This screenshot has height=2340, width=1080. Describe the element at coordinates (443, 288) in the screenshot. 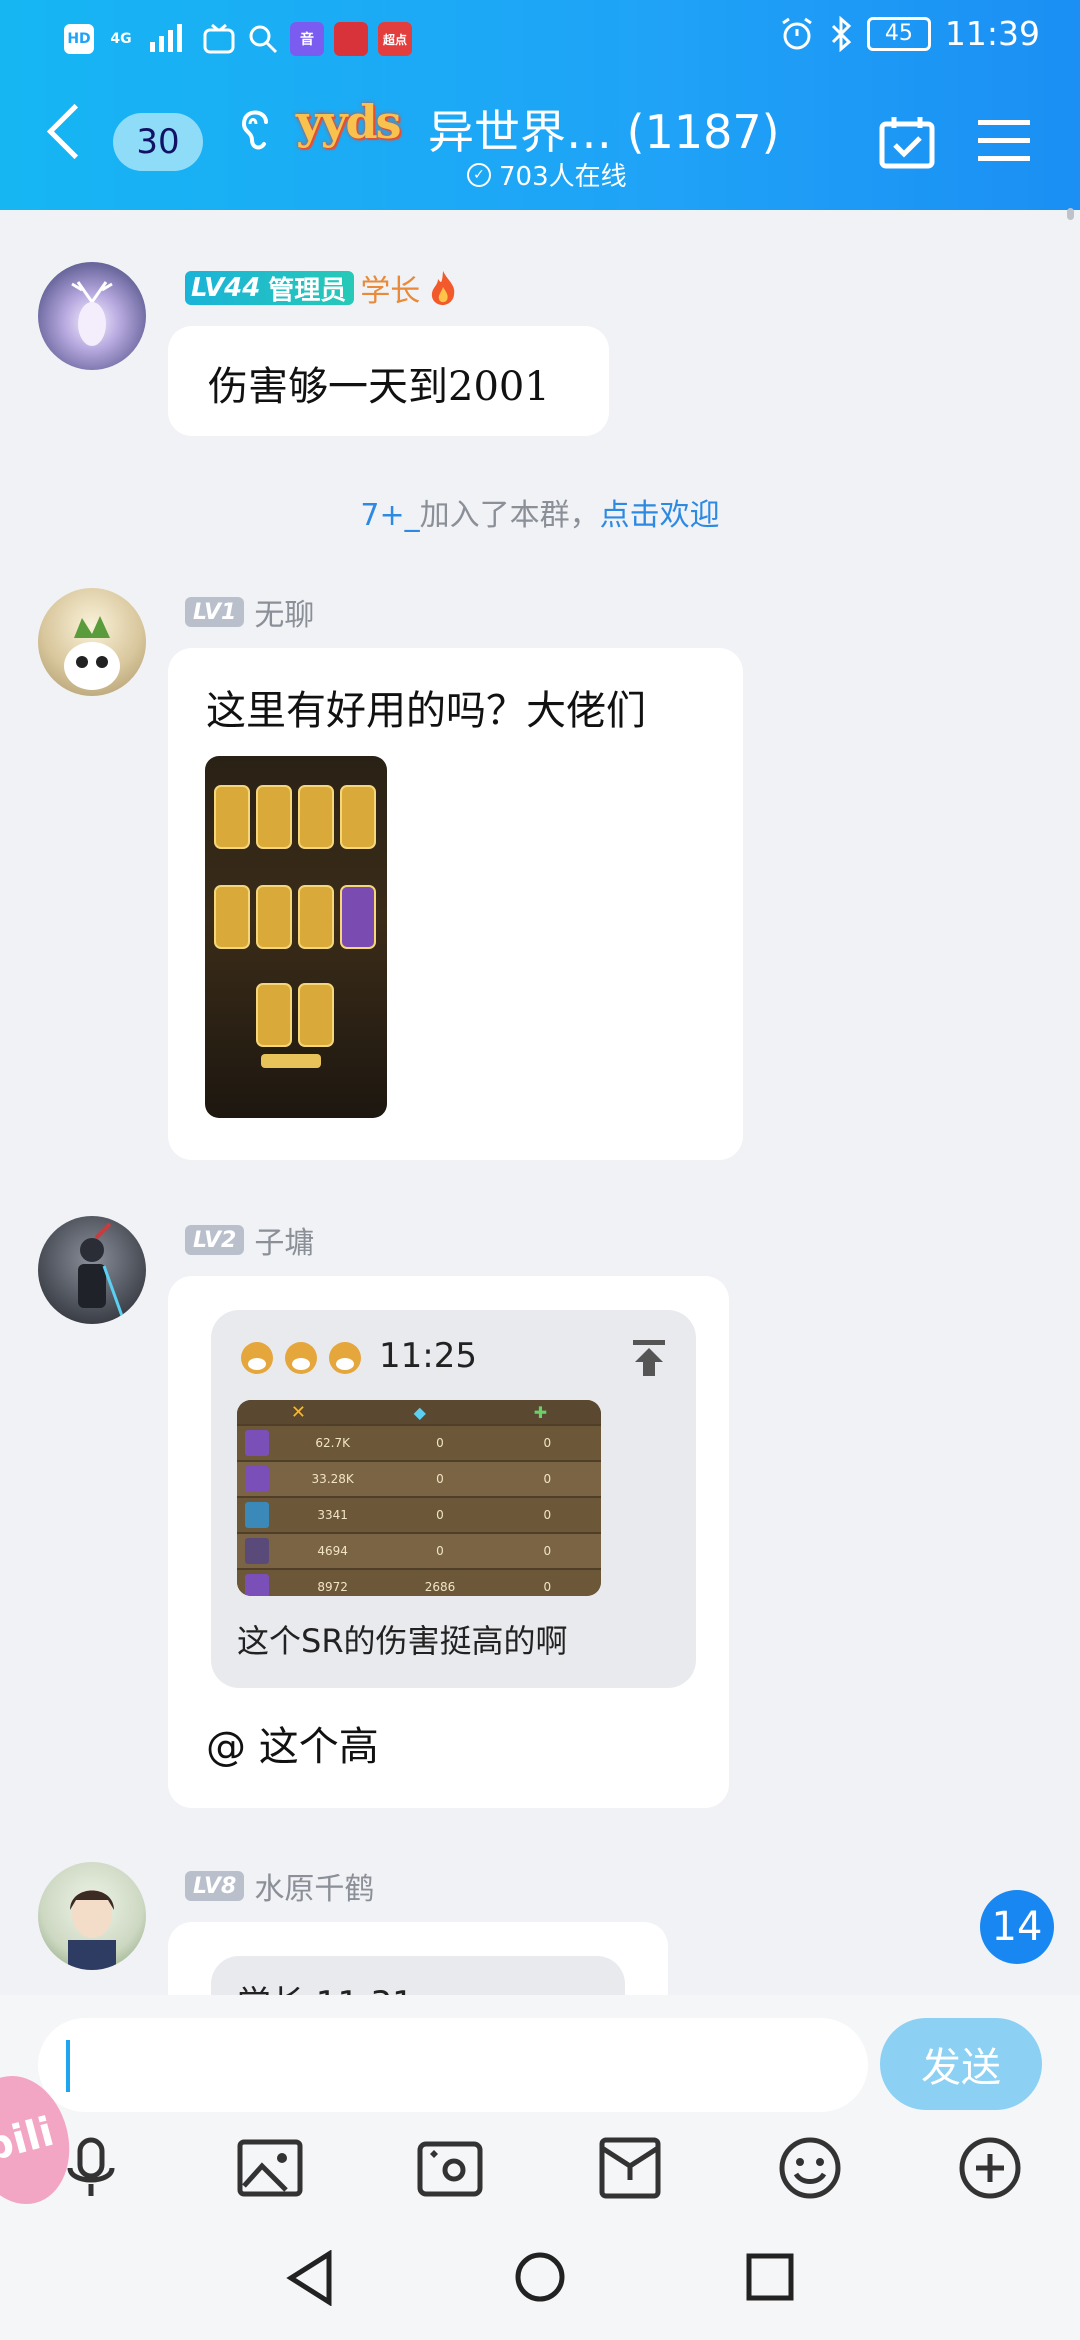

I see `fire-icon` at that location.